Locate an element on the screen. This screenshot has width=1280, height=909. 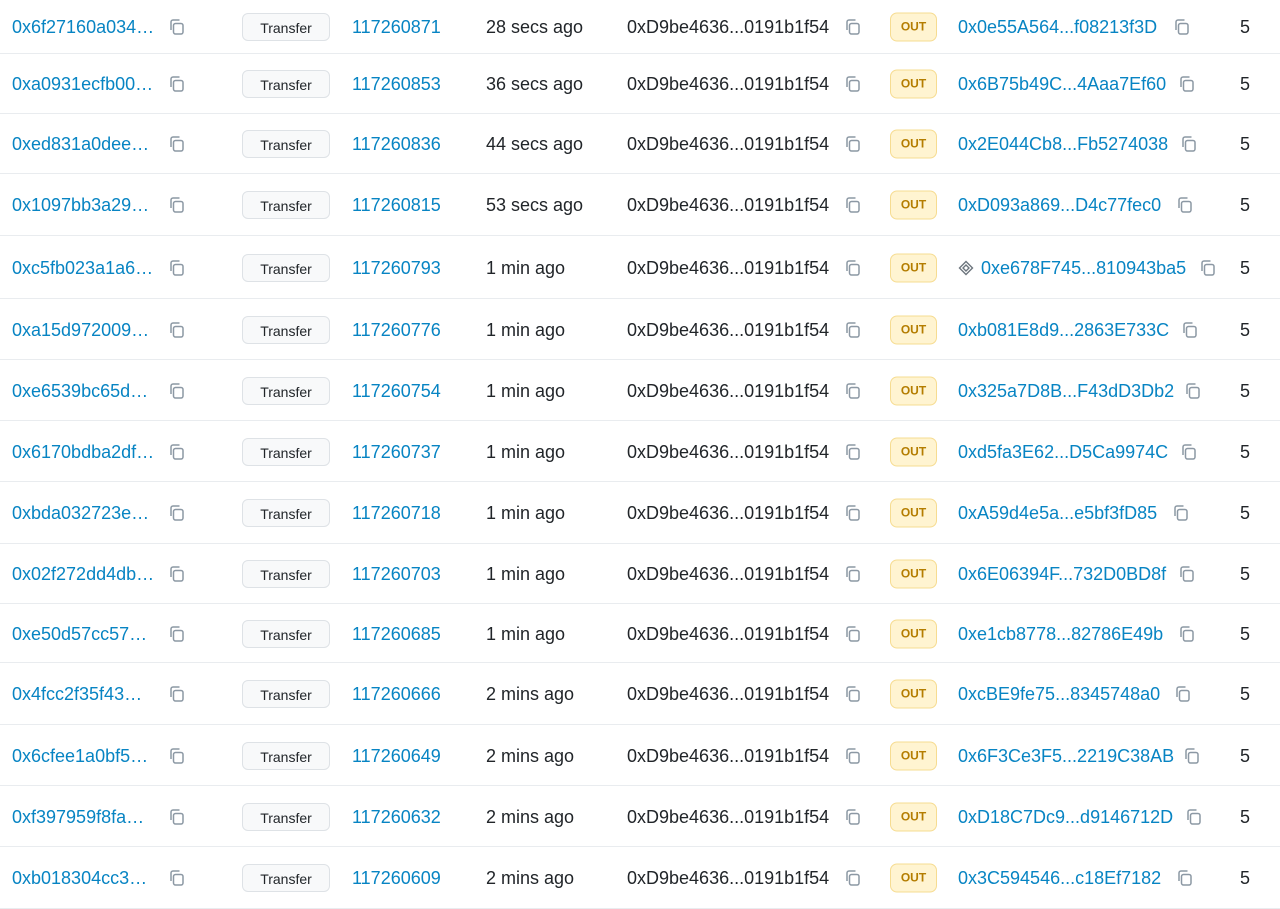
block-link: 117260632 is located at coordinates (396, 817).